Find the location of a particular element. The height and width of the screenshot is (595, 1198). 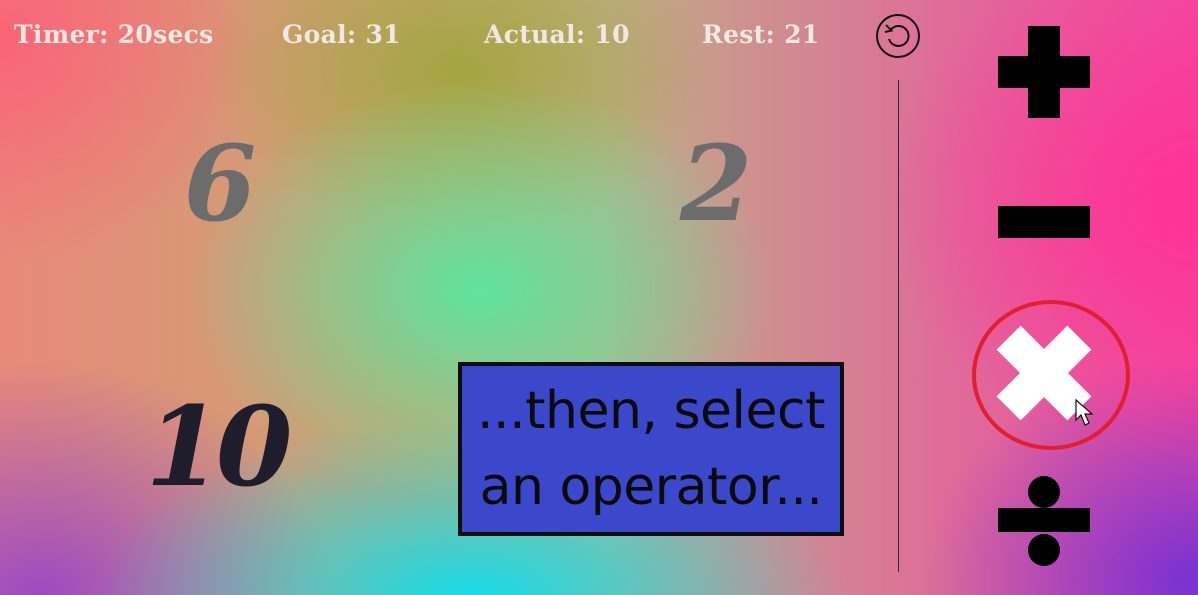

minus-icon is located at coordinates (1044, 222).